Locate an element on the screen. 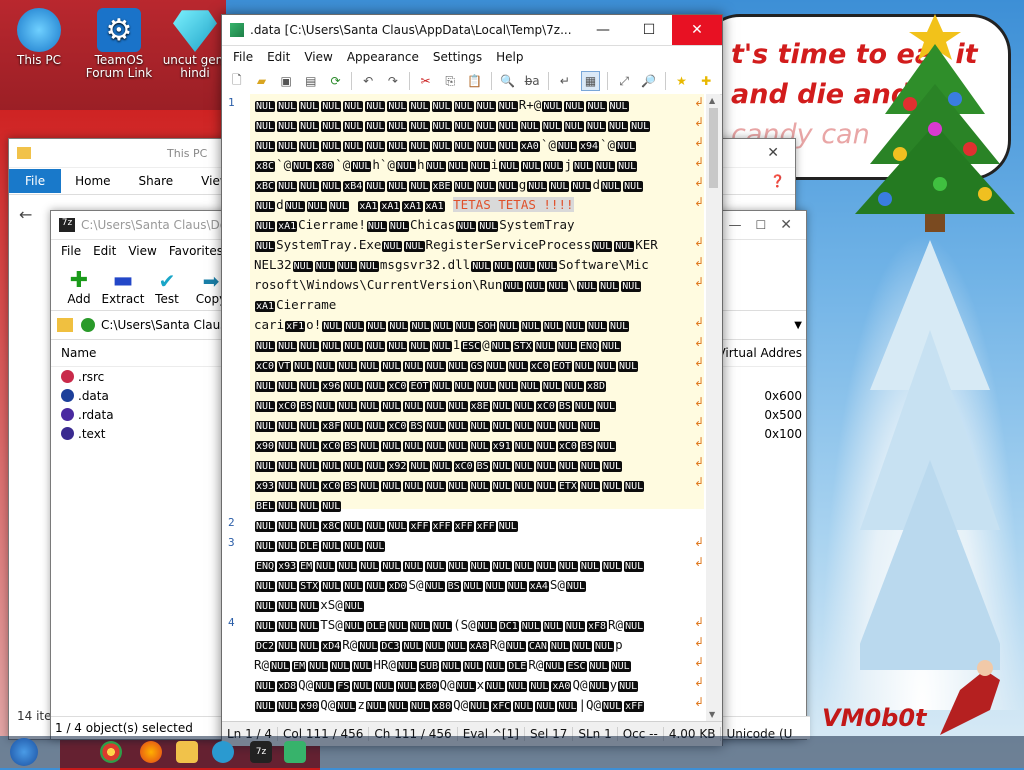 The image size is (1024, 770). minimize-button: — is located at coordinates (603, 30).